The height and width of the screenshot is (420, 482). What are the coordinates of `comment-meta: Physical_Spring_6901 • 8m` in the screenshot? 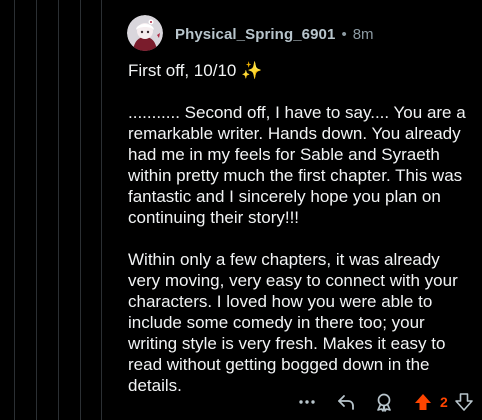 It's located at (274, 34).